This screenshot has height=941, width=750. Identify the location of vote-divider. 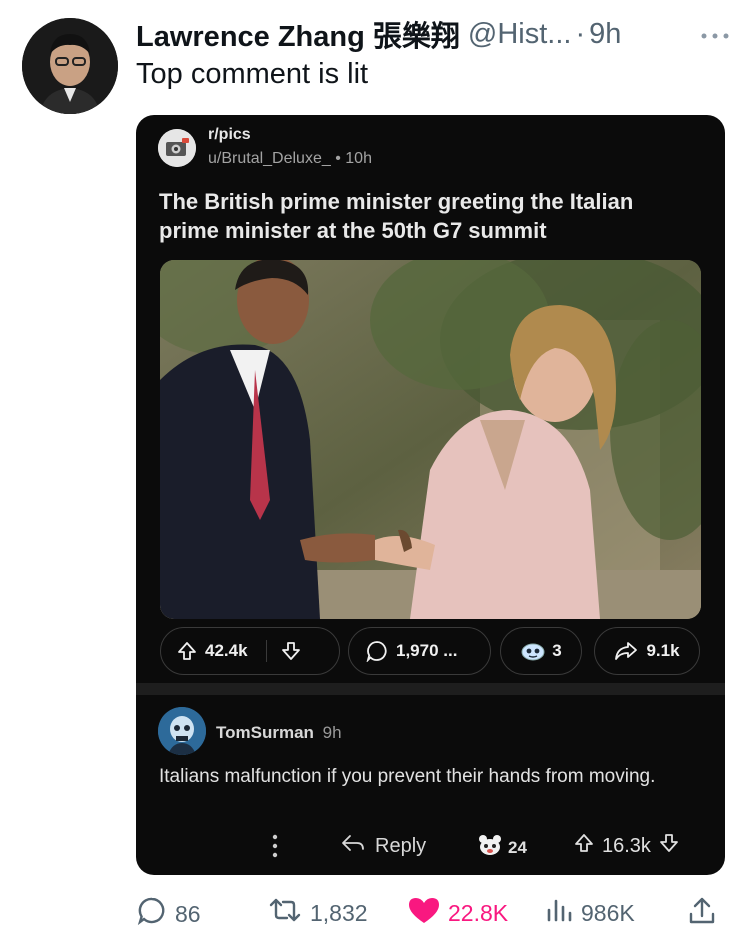
(266, 651).